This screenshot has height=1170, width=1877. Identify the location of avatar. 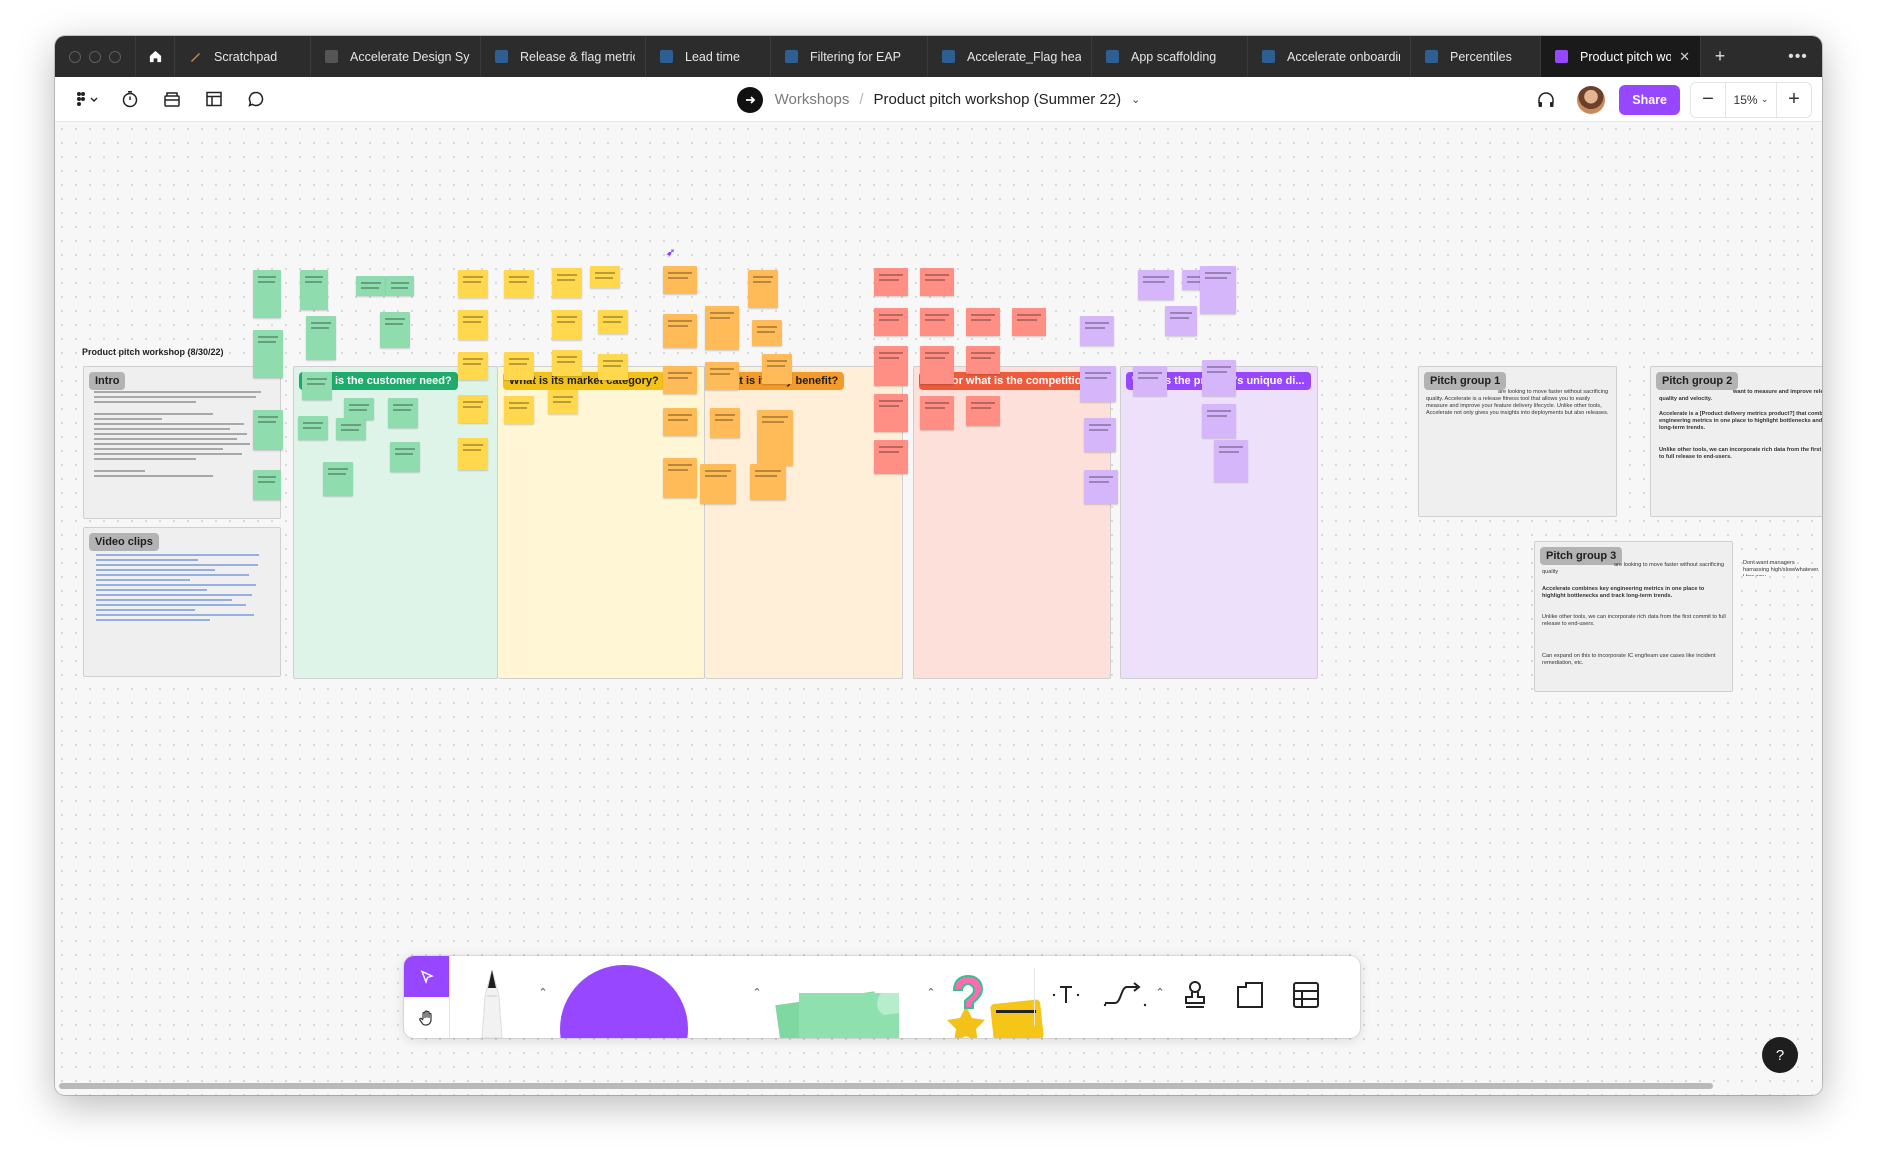
(1591, 99).